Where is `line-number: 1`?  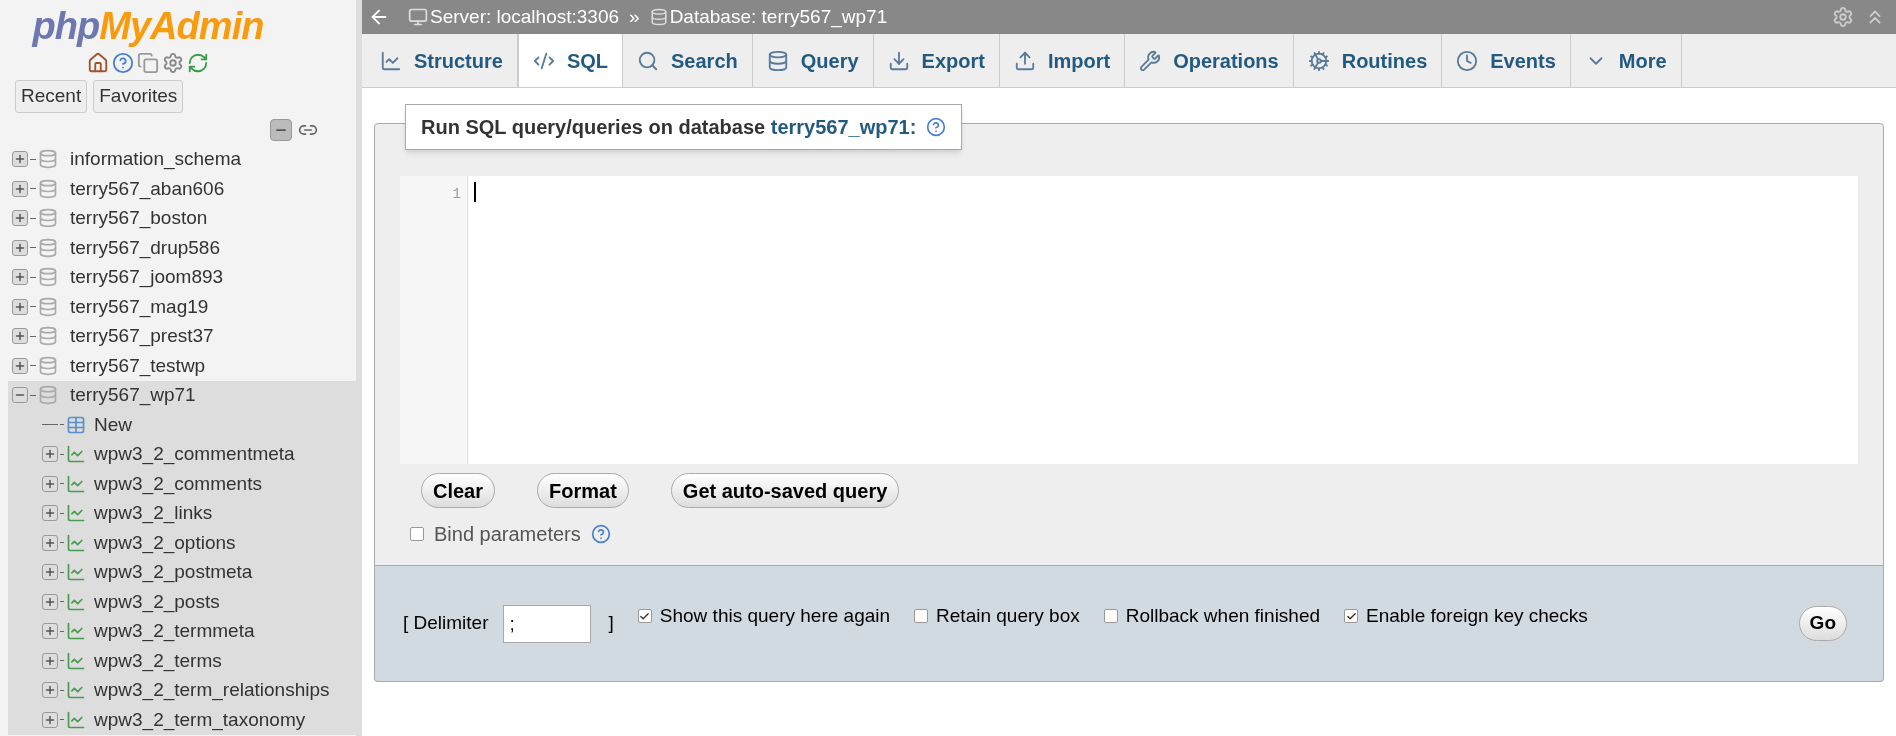
line-number: 1 is located at coordinates (456, 194).